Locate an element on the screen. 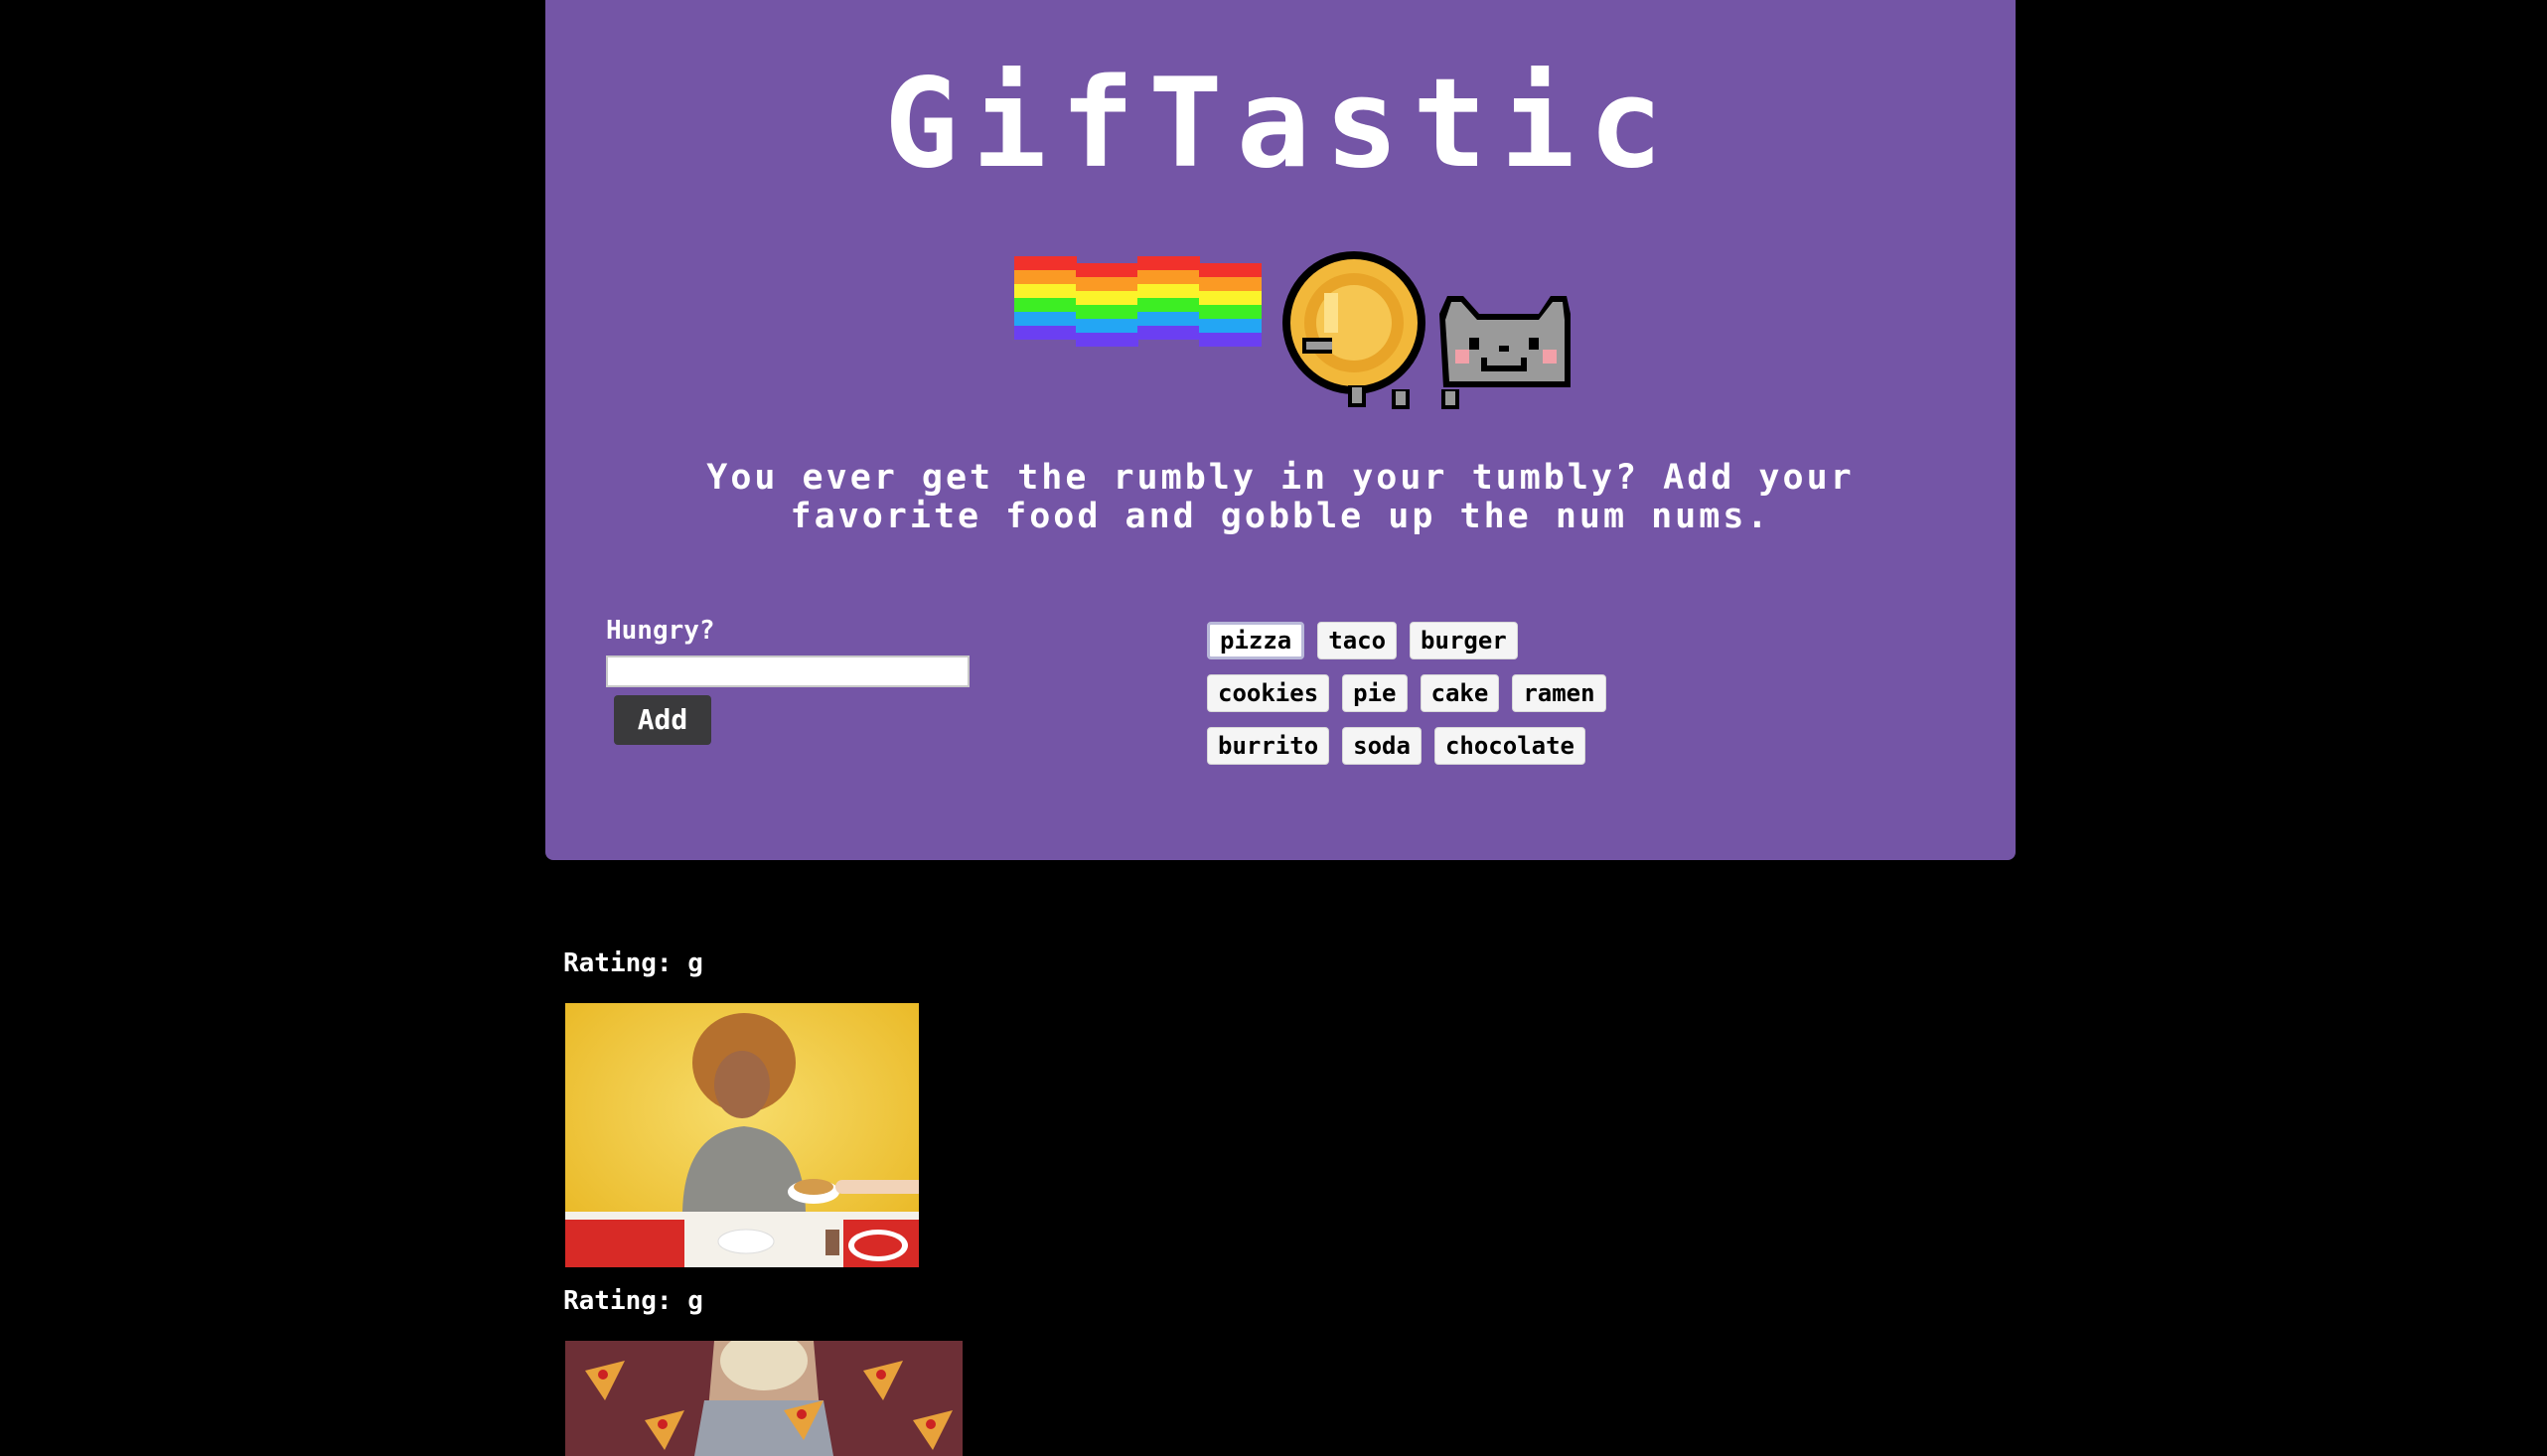 This screenshot has width=2547, height=1456. cat-head is located at coordinates (1505, 341).